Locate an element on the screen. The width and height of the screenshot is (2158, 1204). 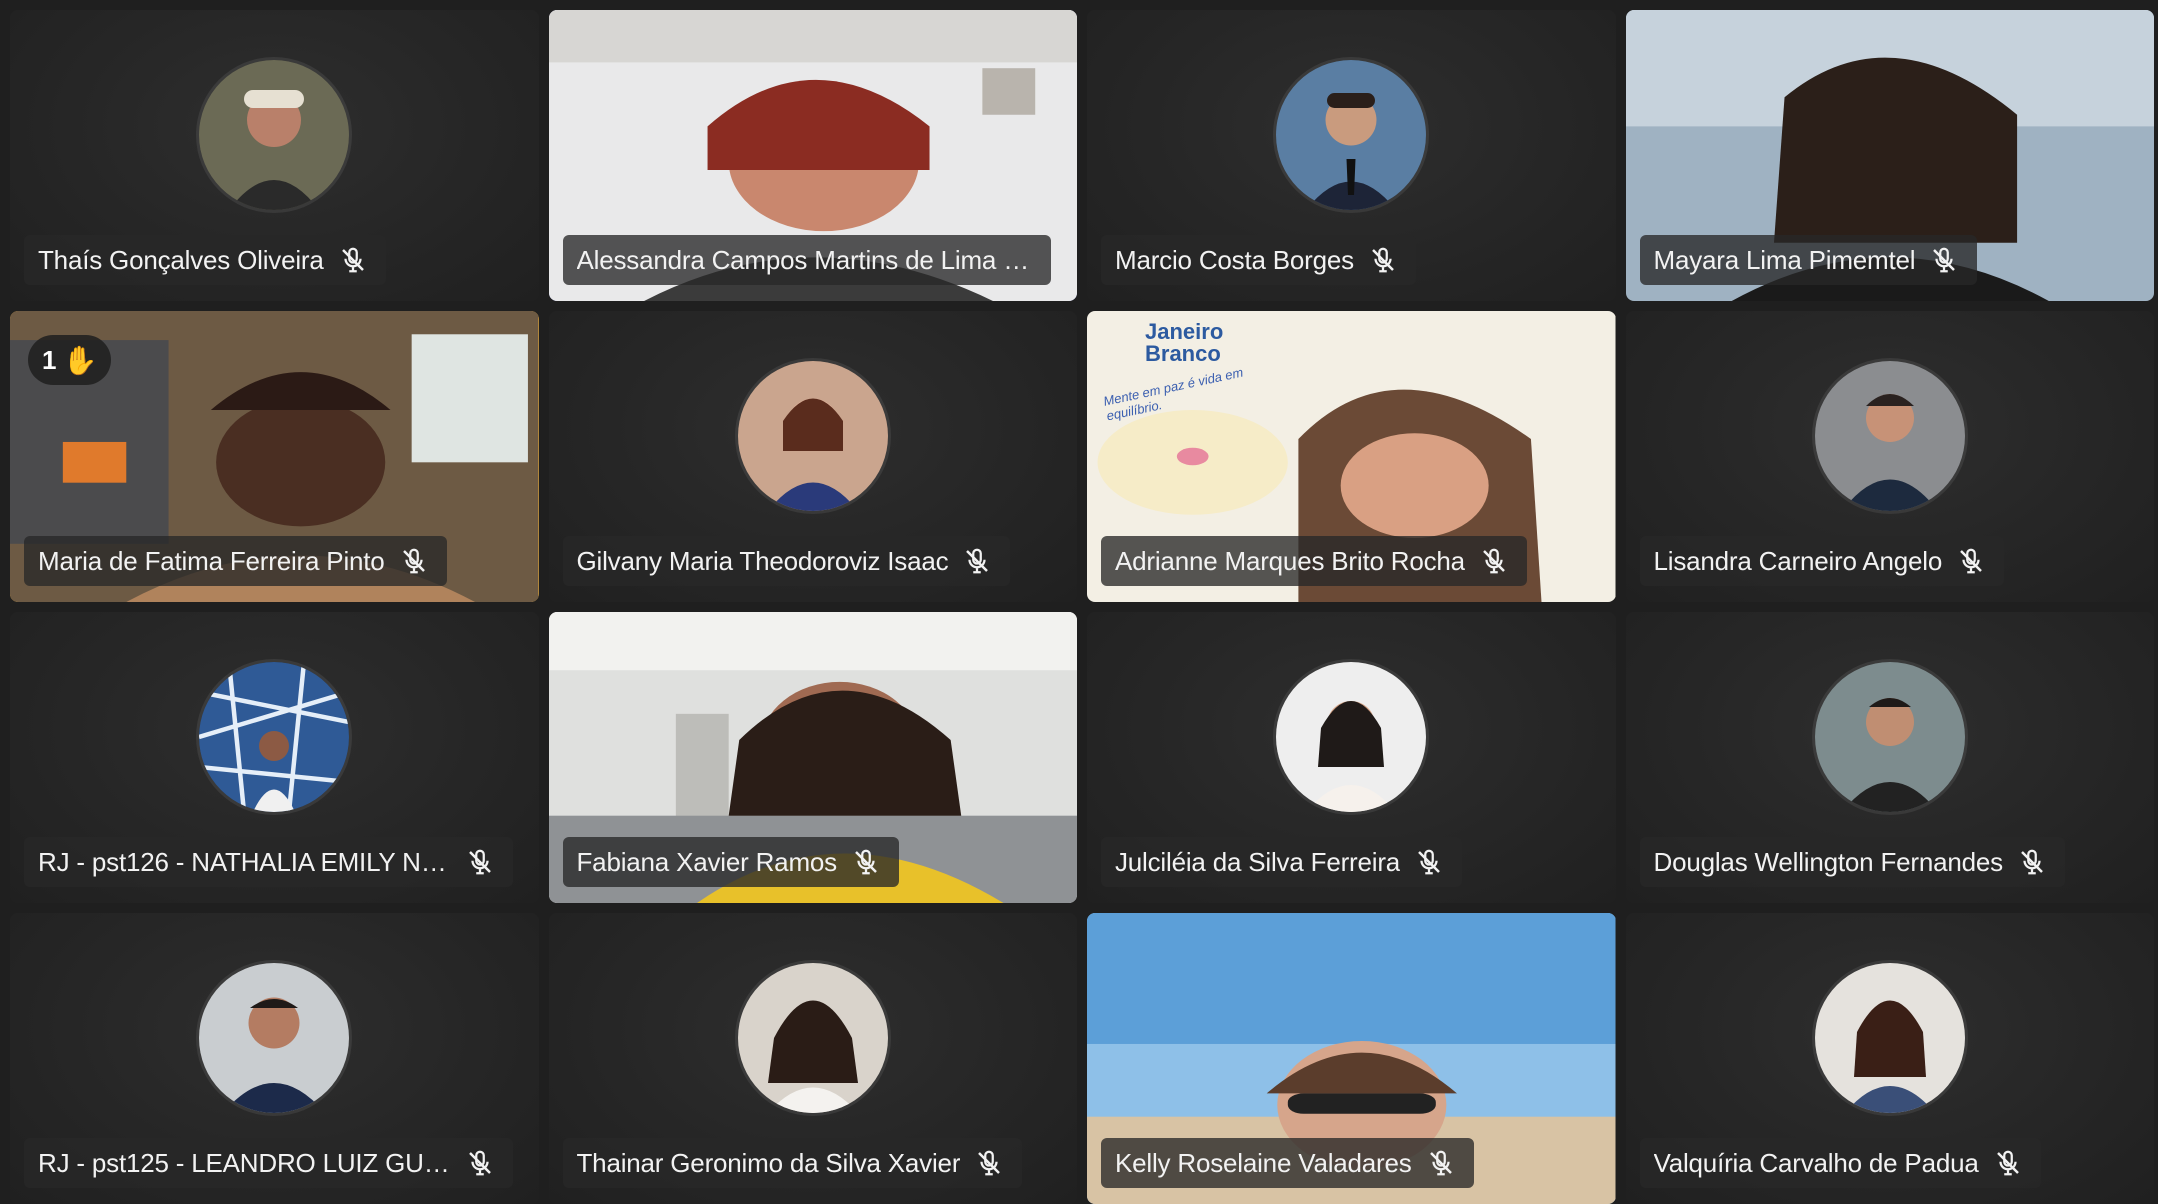
participant-tile: Douglas Wellington Fernandes is located at coordinates (1889, 757).